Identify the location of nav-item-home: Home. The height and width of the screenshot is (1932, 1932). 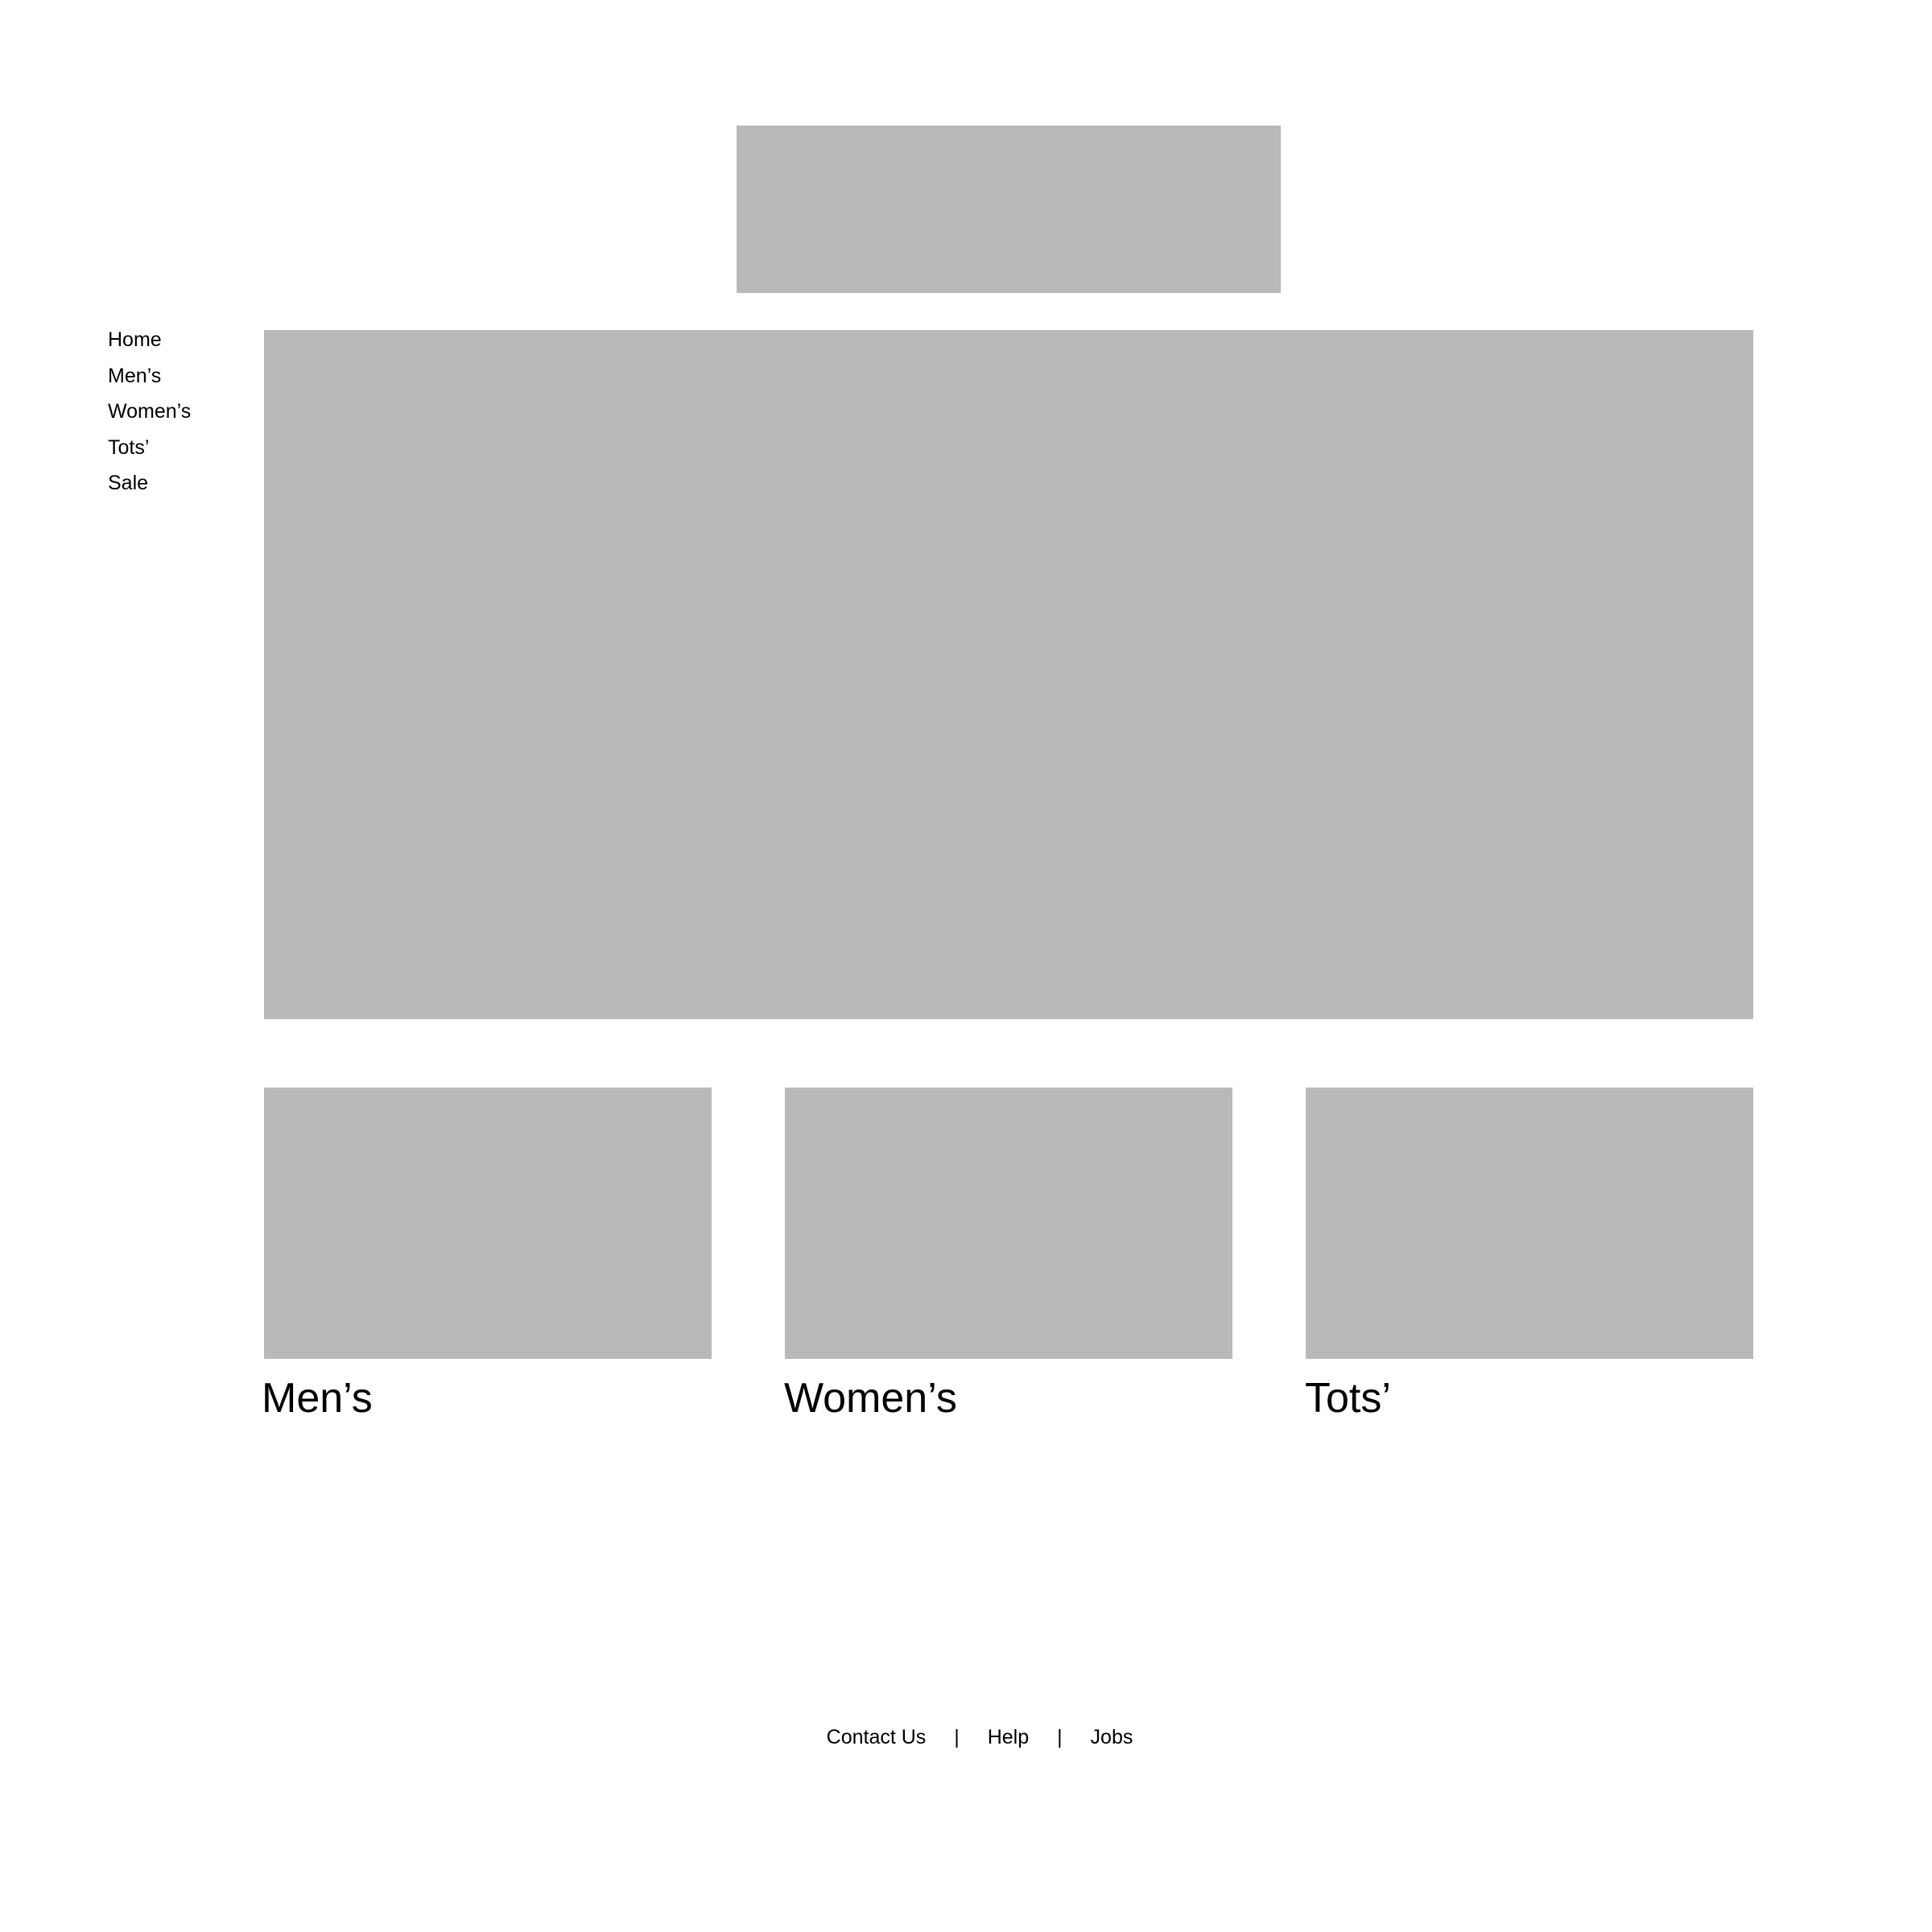
(149, 340).